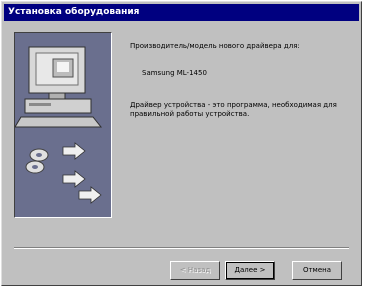  What do you see at coordinates (181, 12) in the screenshot?
I see `window-title: Установка оборудования` at bounding box center [181, 12].